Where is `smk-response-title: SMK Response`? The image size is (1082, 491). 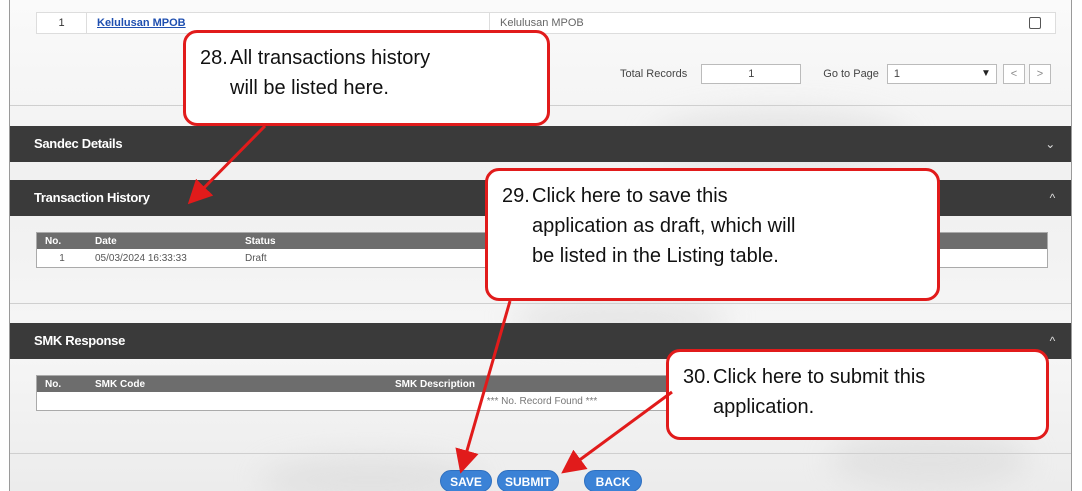
smk-response-title: SMK Response is located at coordinates (80, 340).